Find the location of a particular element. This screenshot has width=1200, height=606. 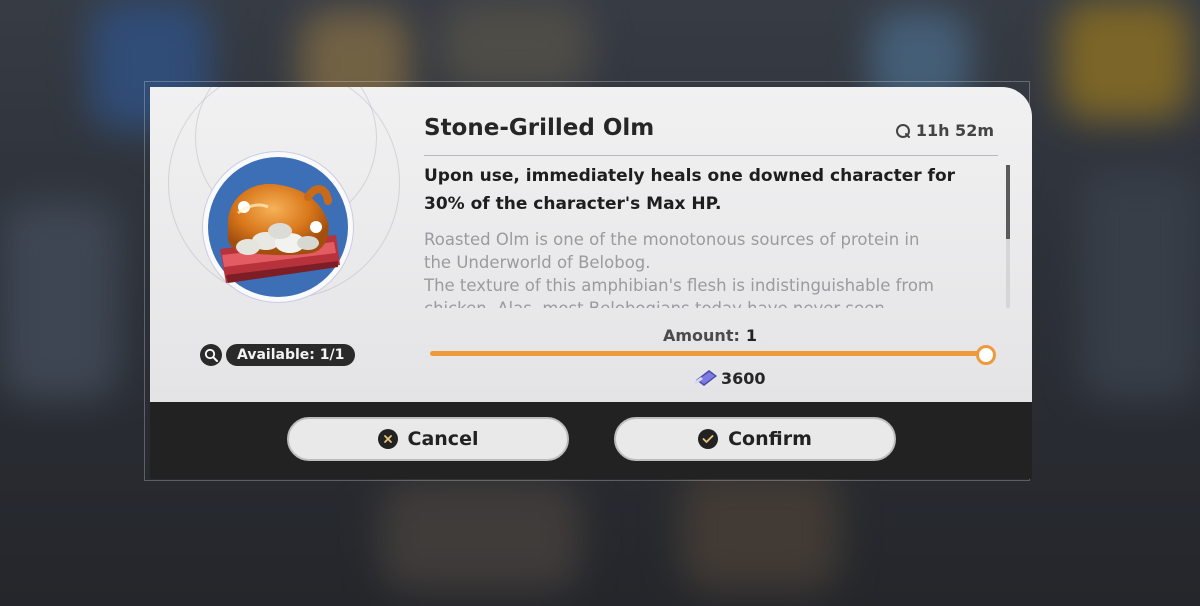

expiry-timer: 11h 52m is located at coordinates (944, 130).